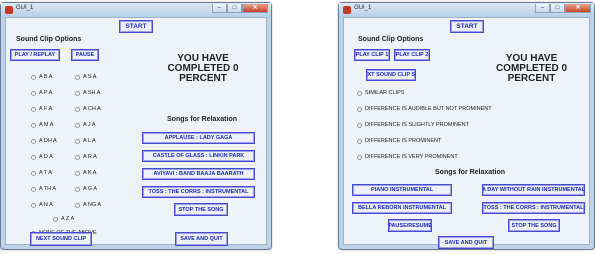  Describe the element at coordinates (85, 173) in the screenshot. I see `option-aka: A K A` at that location.